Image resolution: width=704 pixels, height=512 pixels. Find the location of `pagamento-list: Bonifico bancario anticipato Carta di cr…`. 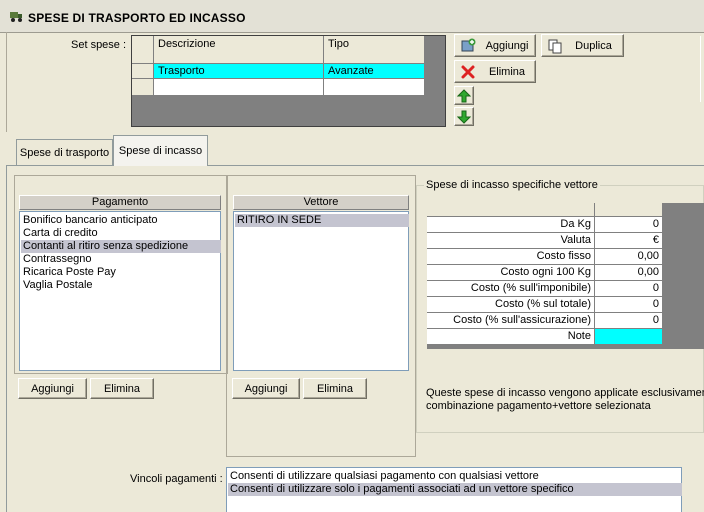

pagamento-list: Bonifico bancario anticipato Carta di cr… is located at coordinates (120, 291).